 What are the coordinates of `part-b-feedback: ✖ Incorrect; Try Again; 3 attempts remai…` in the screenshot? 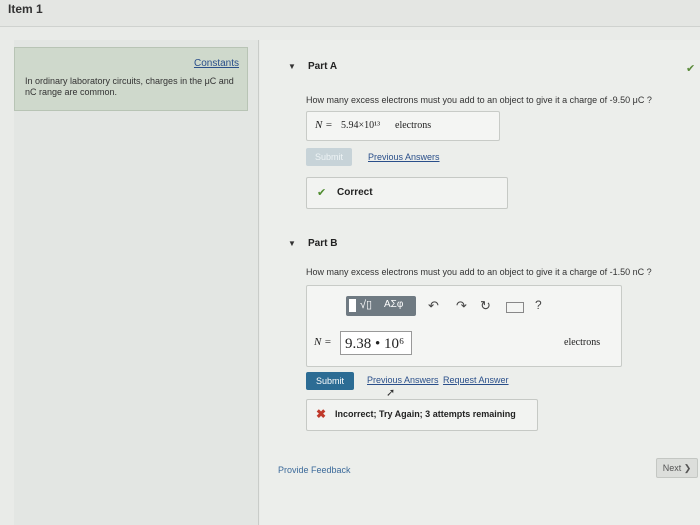 It's located at (422, 415).